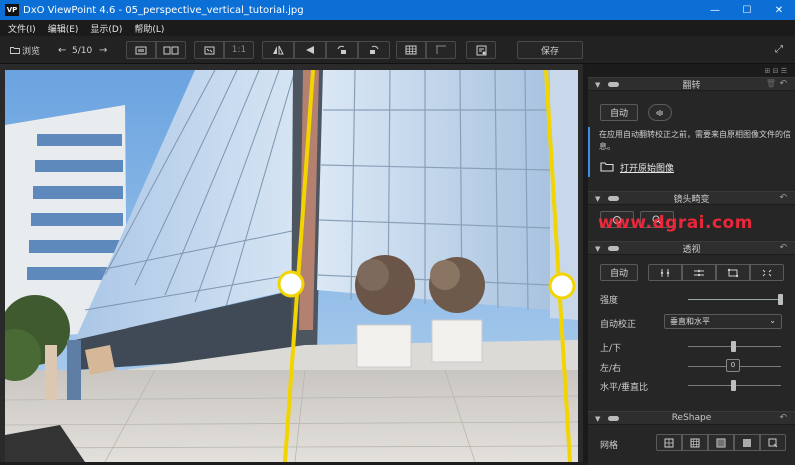 The width and height of the screenshot is (795, 465). I want to click on grid-2x2-icon, so click(669, 442).